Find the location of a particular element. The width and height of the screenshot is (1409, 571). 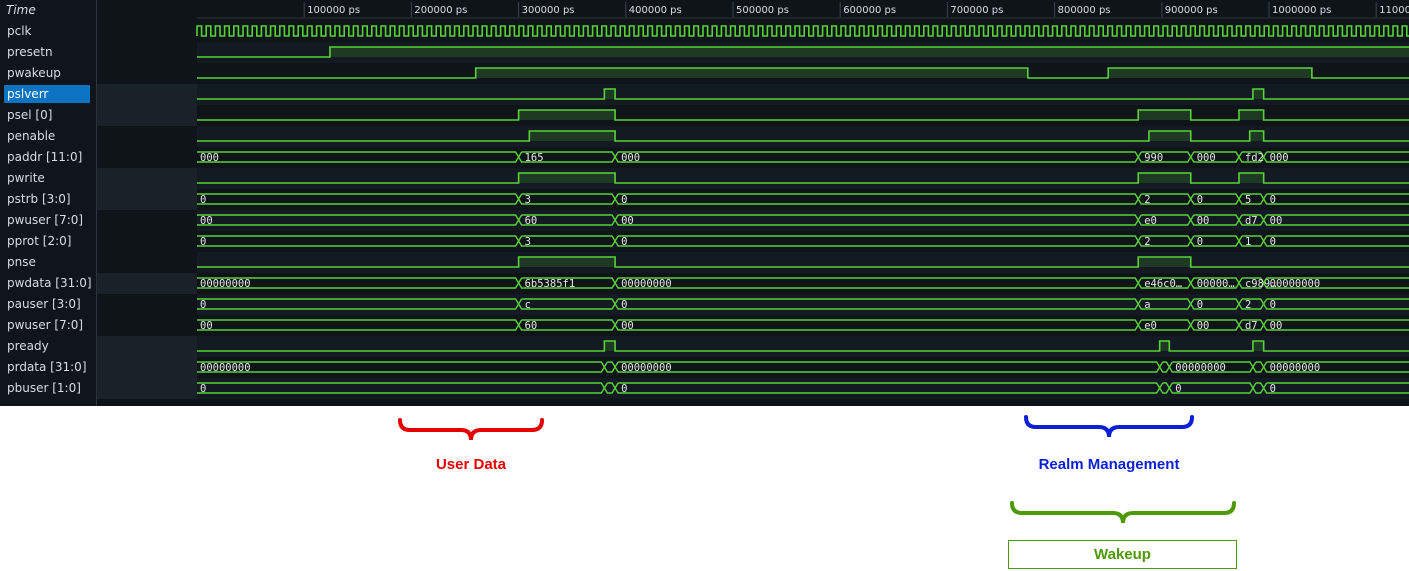

time-tick-label: 400000 ps is located at coordinates (655, 10).